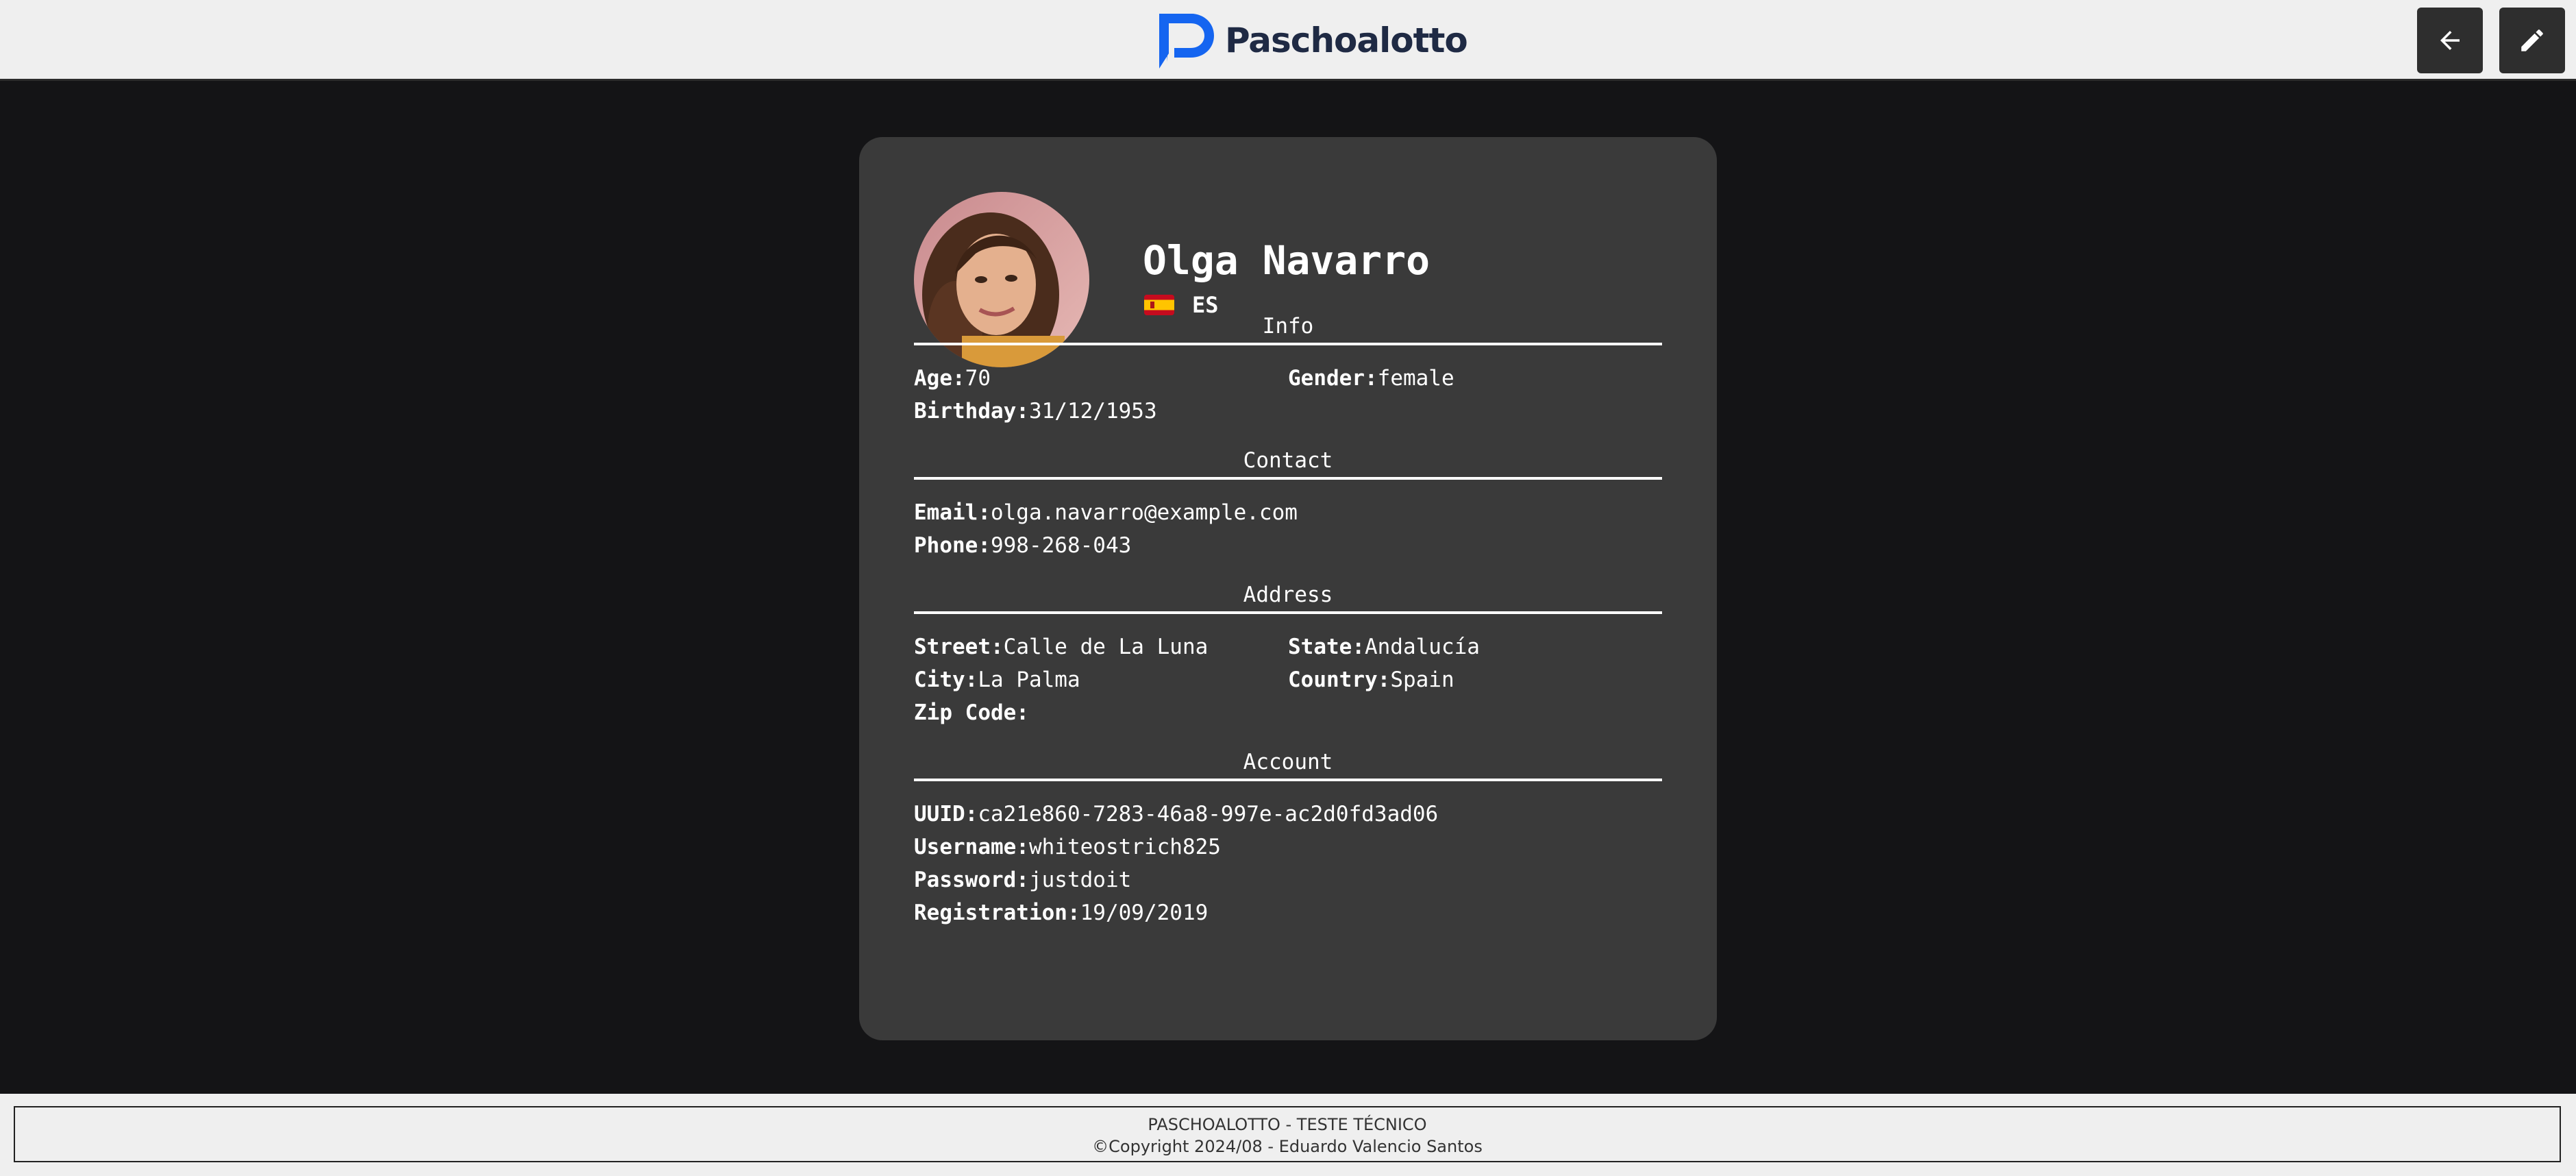 The width and height of the screenshot is (2576, 1176). What do you see at coordinates (1287, 1124) in the screenshot?
I see `footer-title: PASCHOALOTTO - TESTE TÉCNICO` at bounding box center [1287, 1124].